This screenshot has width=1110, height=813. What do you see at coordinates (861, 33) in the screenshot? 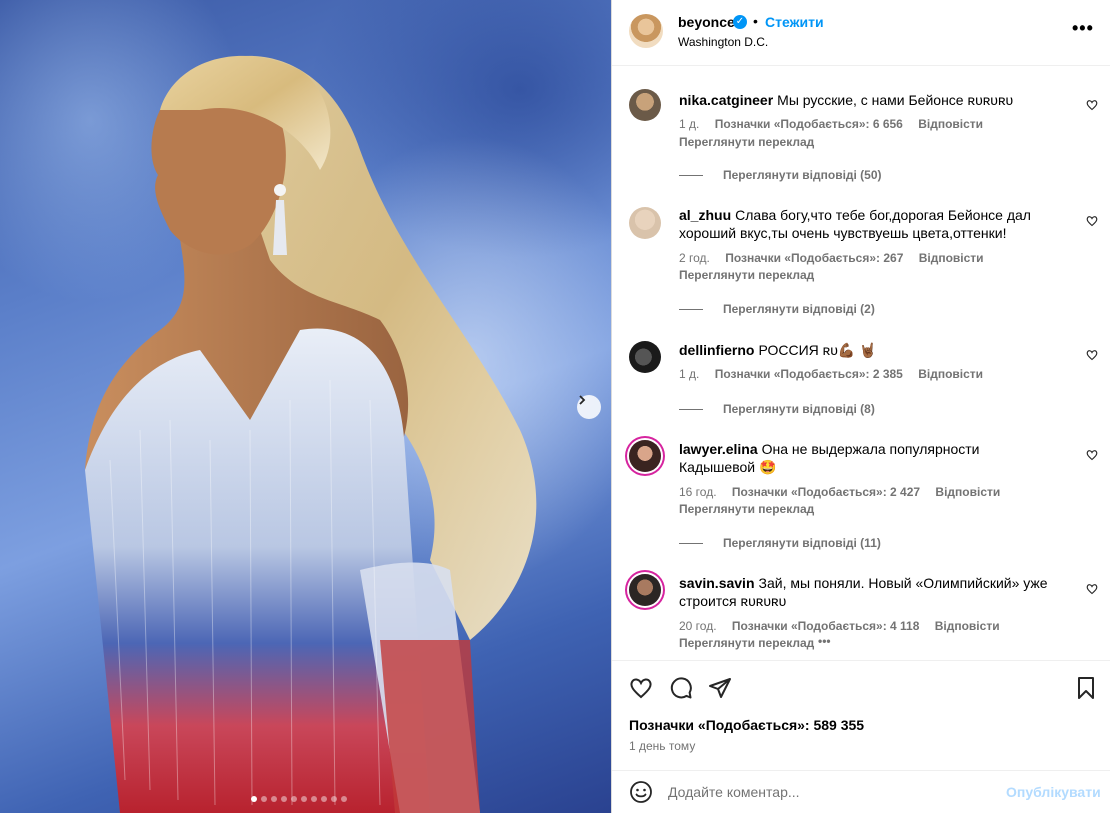
I see `post-header: beyonce ✓ • Стежити Washington D.C. •••` at bounding box center [861, 33].